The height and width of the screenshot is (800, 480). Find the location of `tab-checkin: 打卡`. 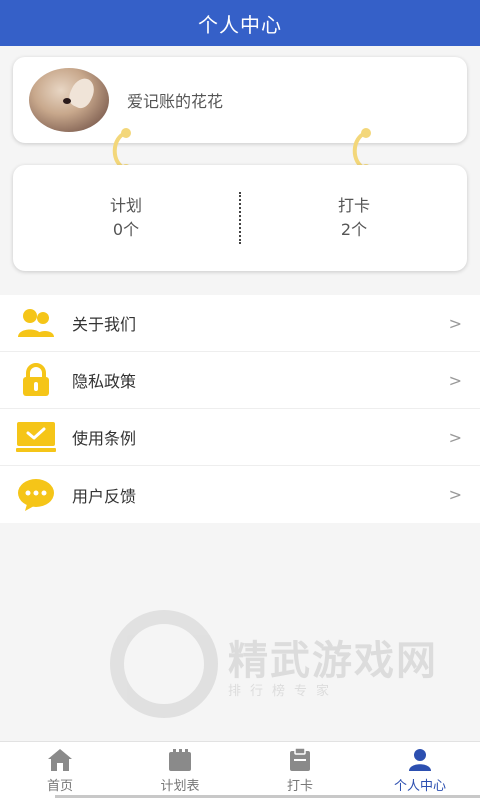

tab-checkin: 打卡 is located at coordinates (300, 771).